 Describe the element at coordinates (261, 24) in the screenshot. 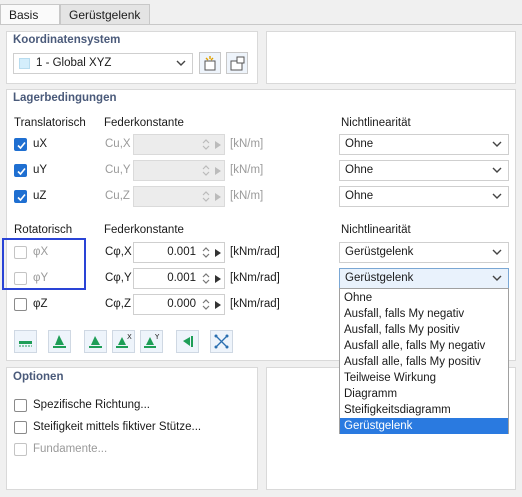

I see `tab-divider` at that location.